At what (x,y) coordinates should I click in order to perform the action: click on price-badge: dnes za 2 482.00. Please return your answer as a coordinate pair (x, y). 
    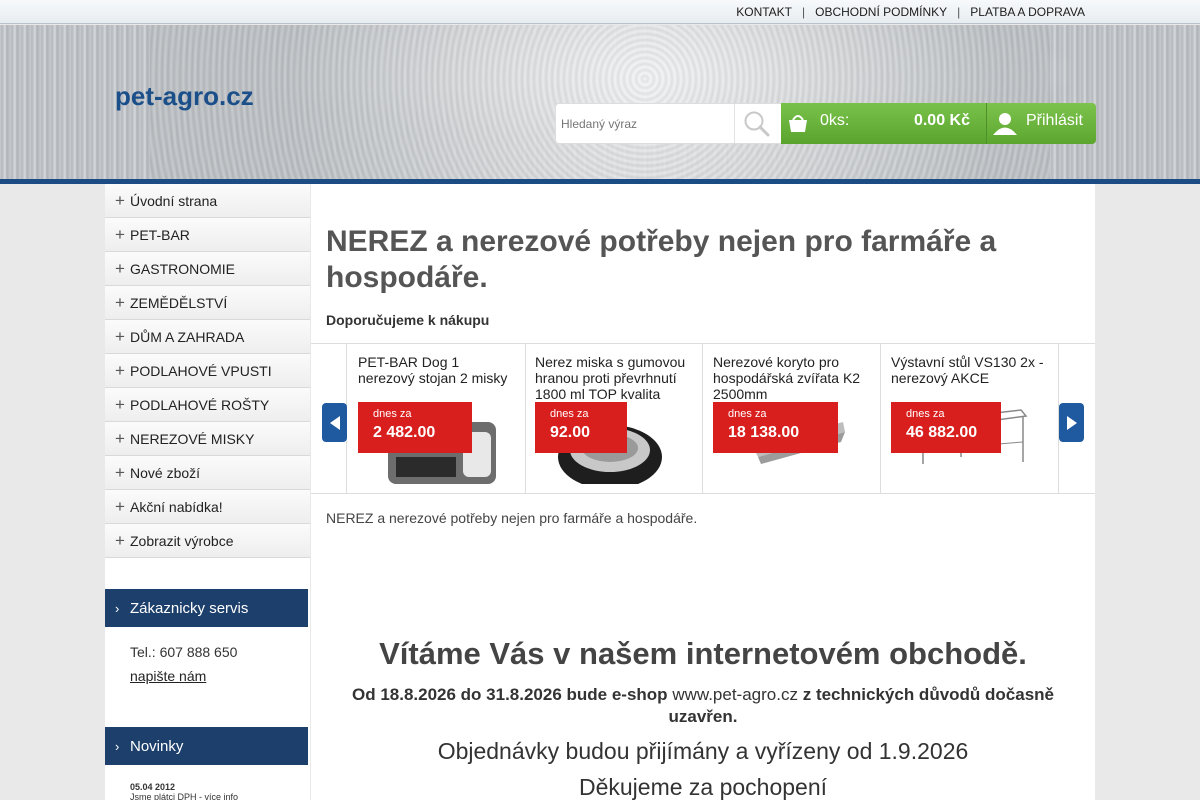
    Looking at the image, I should click on (415, 427).